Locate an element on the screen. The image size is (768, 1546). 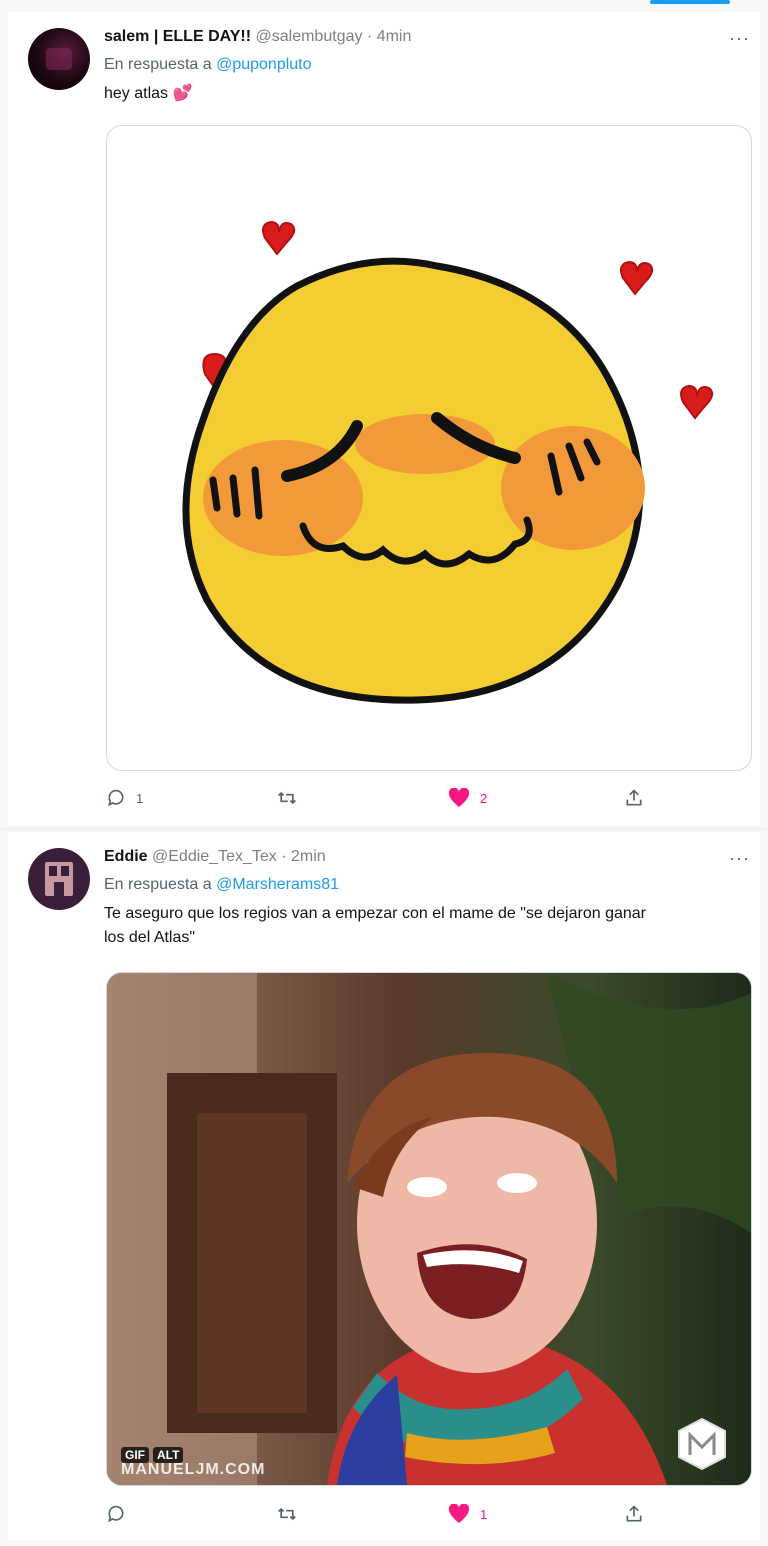
reply-mention-link: @puponpluto is located at coordinates (263, 64).